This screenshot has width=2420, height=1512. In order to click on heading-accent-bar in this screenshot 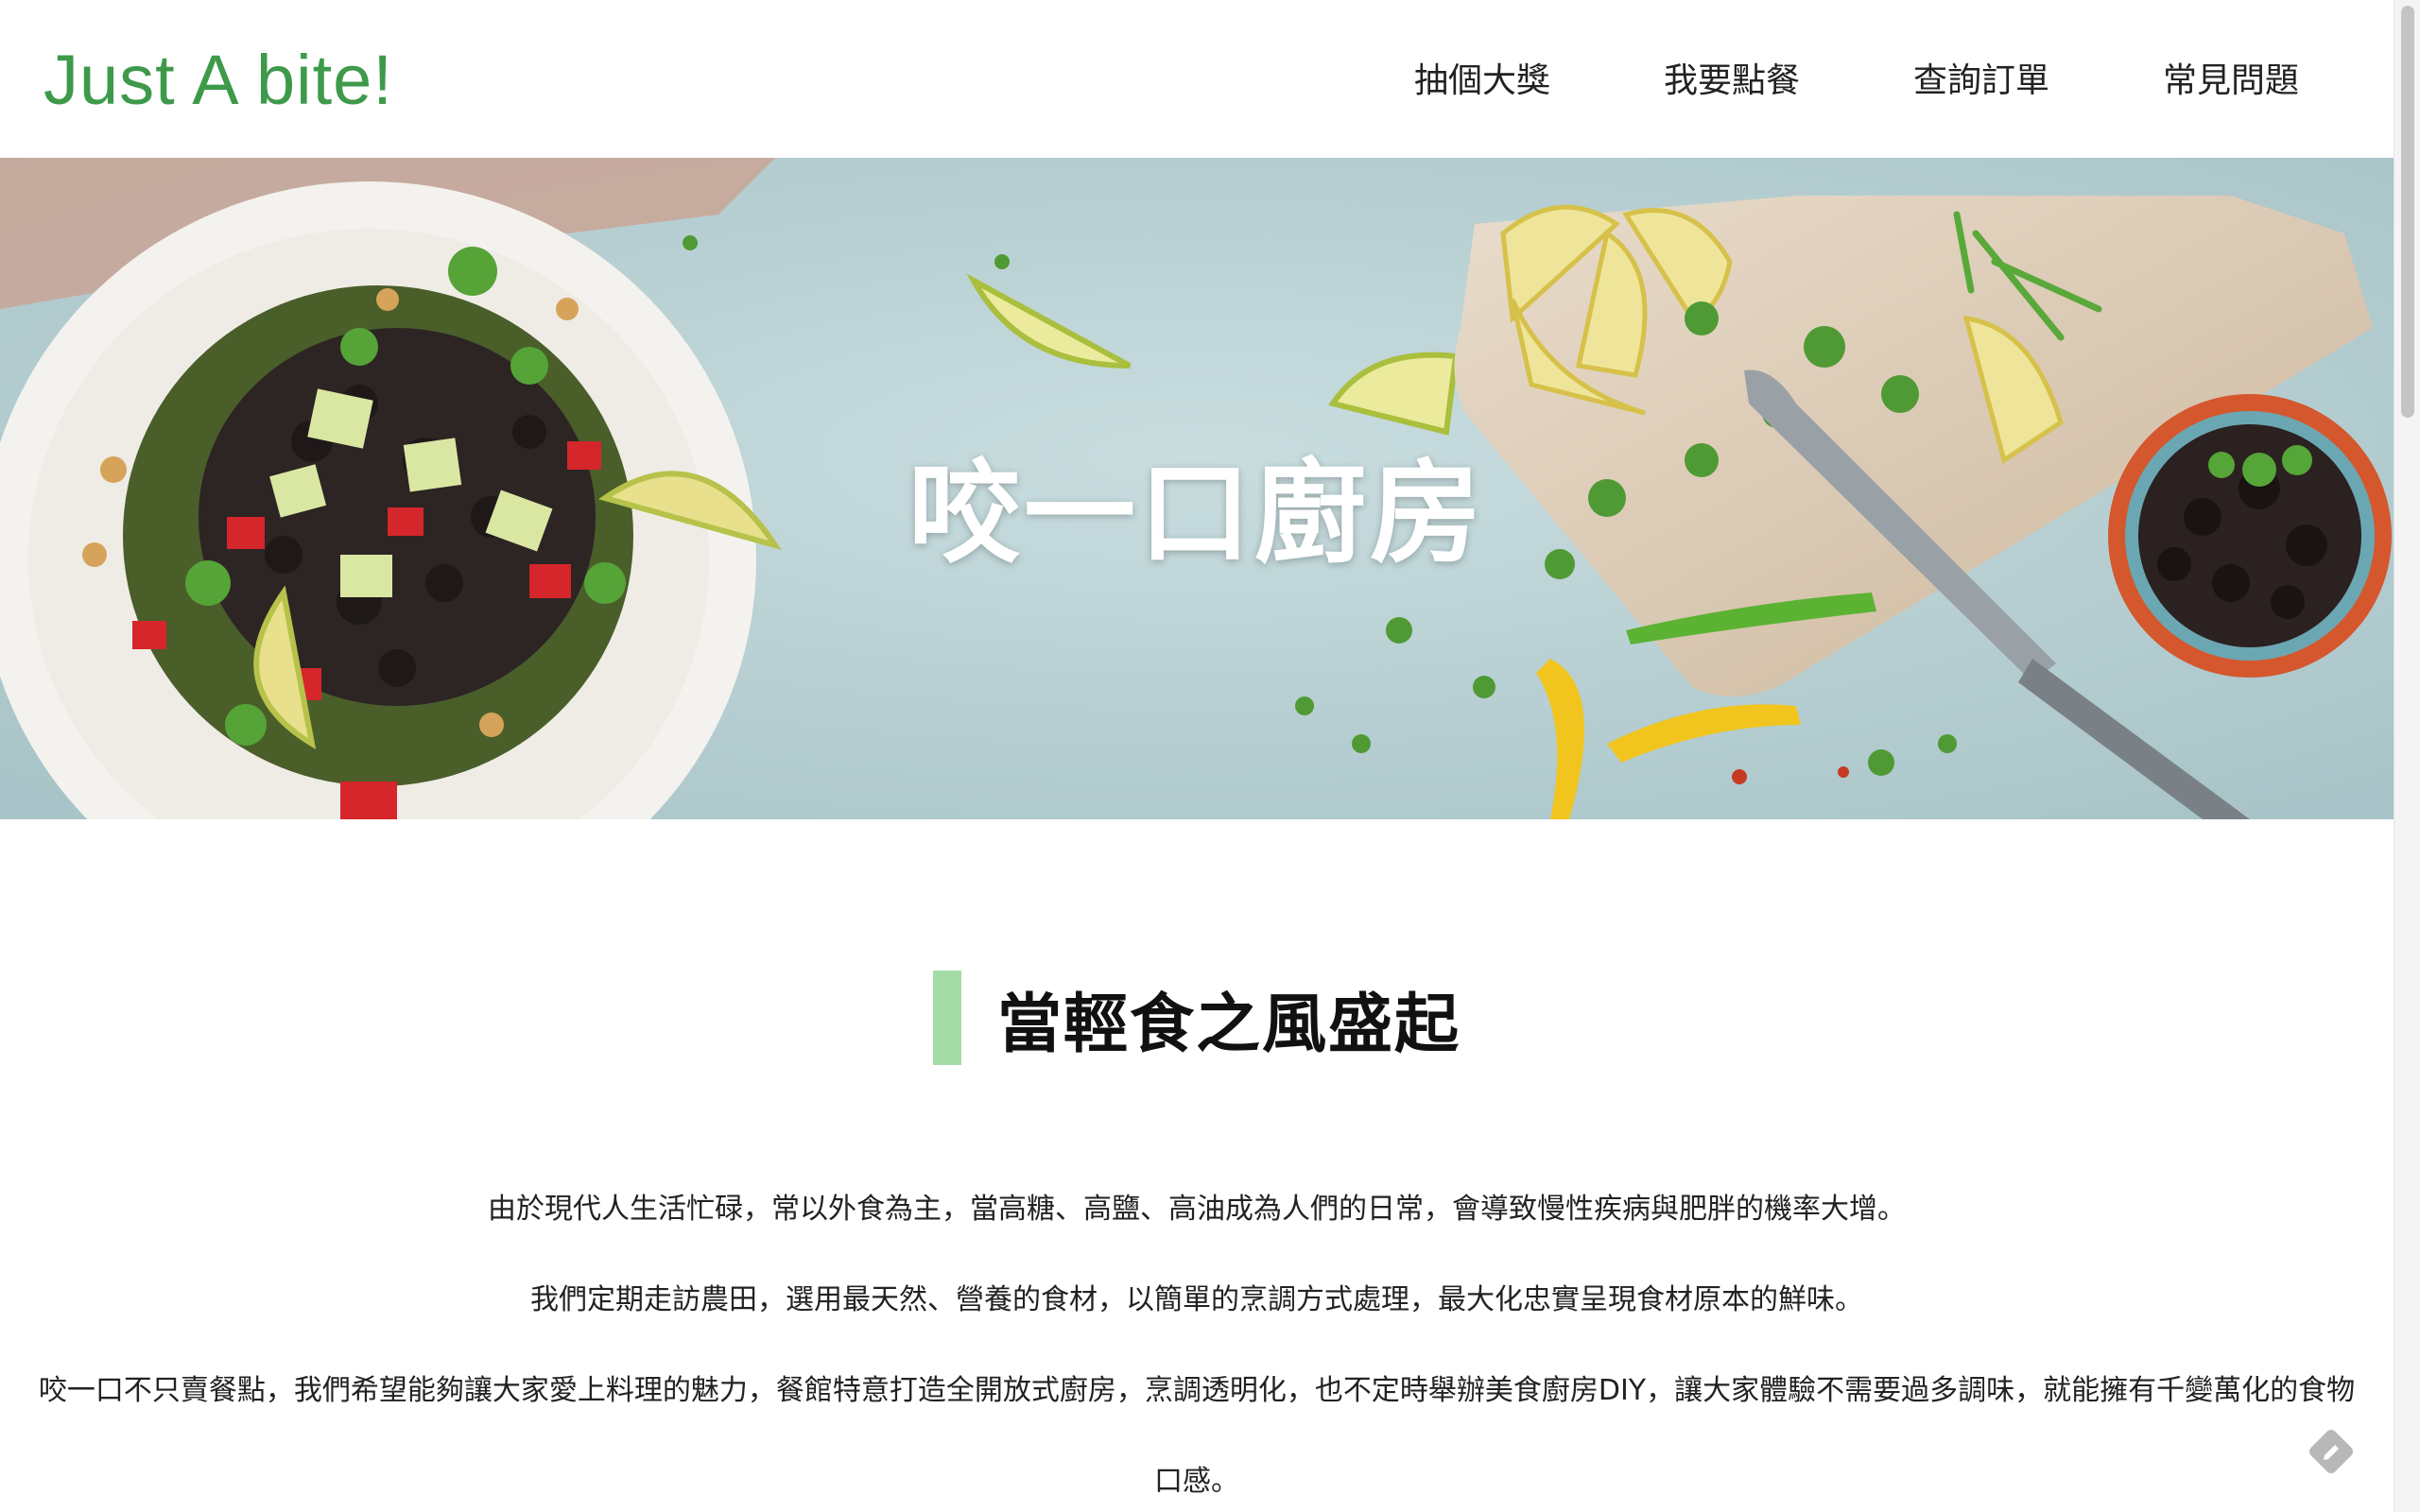, I will do `click(946, 1018)`.